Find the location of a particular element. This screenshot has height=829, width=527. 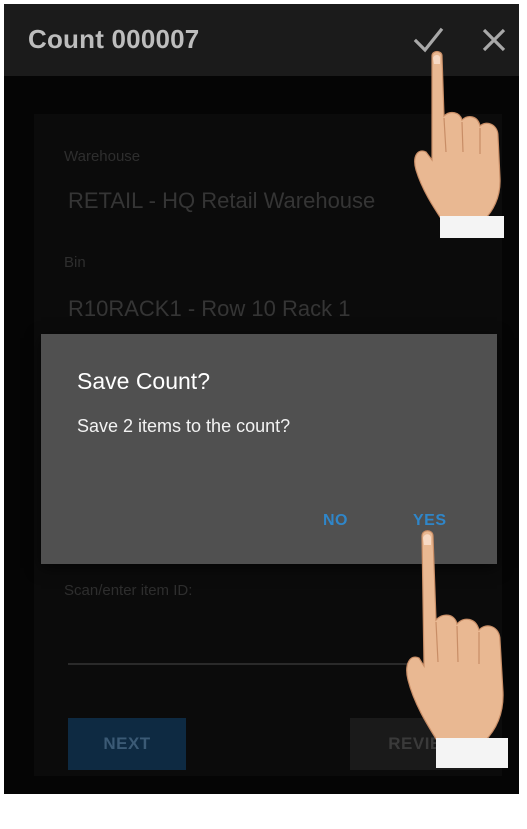

warehouse-label: Warehouse is located at coordinates (102, 156).